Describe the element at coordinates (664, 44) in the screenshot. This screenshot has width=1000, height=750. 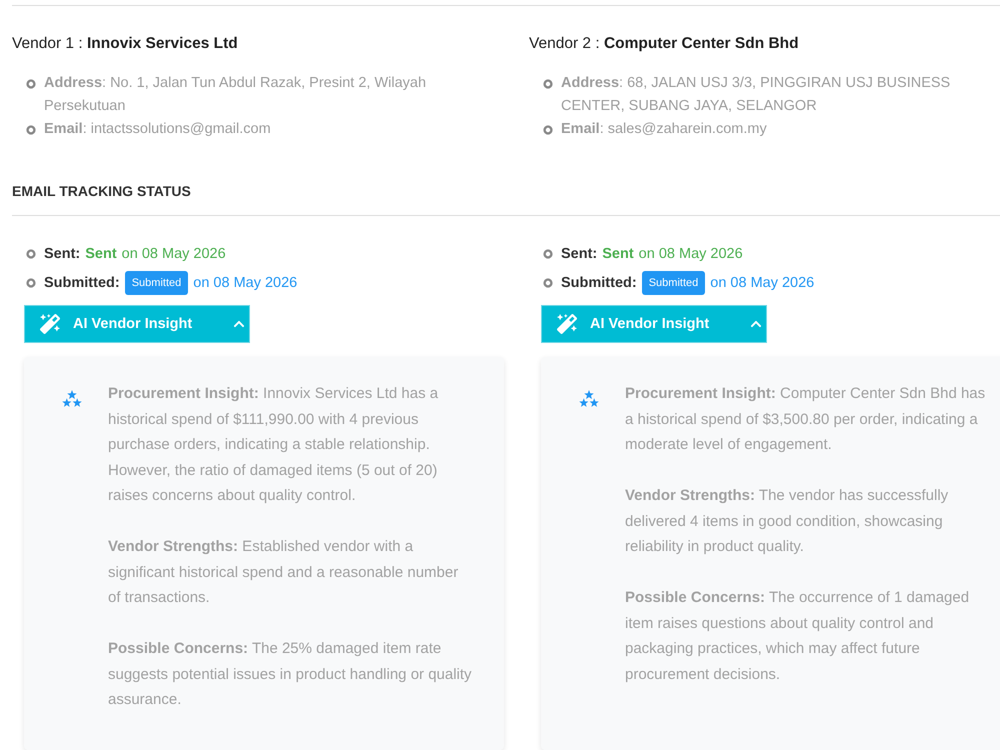
I see `vendor-title: Vendor 2 : Computer Center Sdn Bhd` at that location.